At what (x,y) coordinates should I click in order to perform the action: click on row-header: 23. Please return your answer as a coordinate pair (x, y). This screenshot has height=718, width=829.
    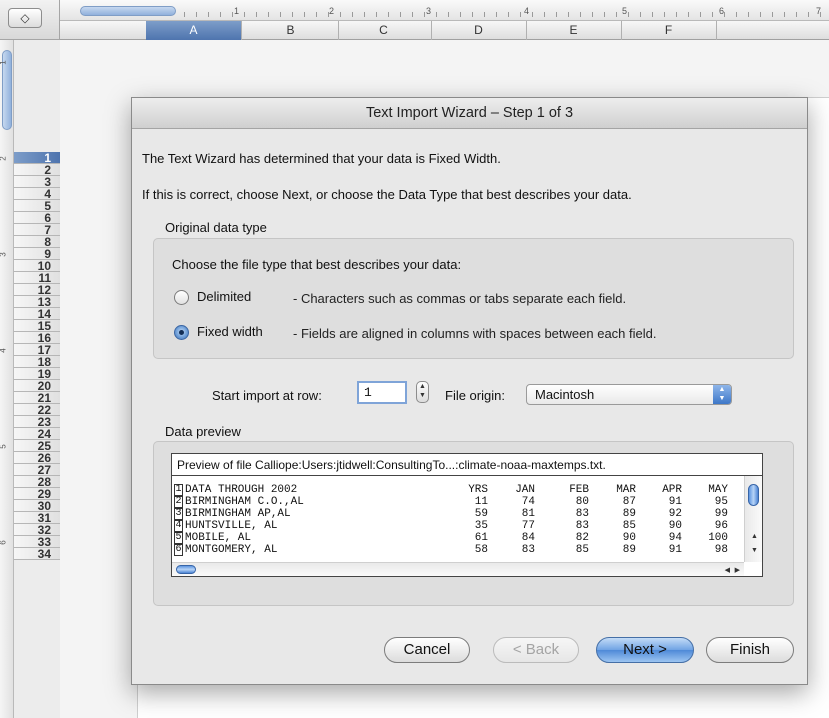
    Looking at the image, I should click on (37, 422).